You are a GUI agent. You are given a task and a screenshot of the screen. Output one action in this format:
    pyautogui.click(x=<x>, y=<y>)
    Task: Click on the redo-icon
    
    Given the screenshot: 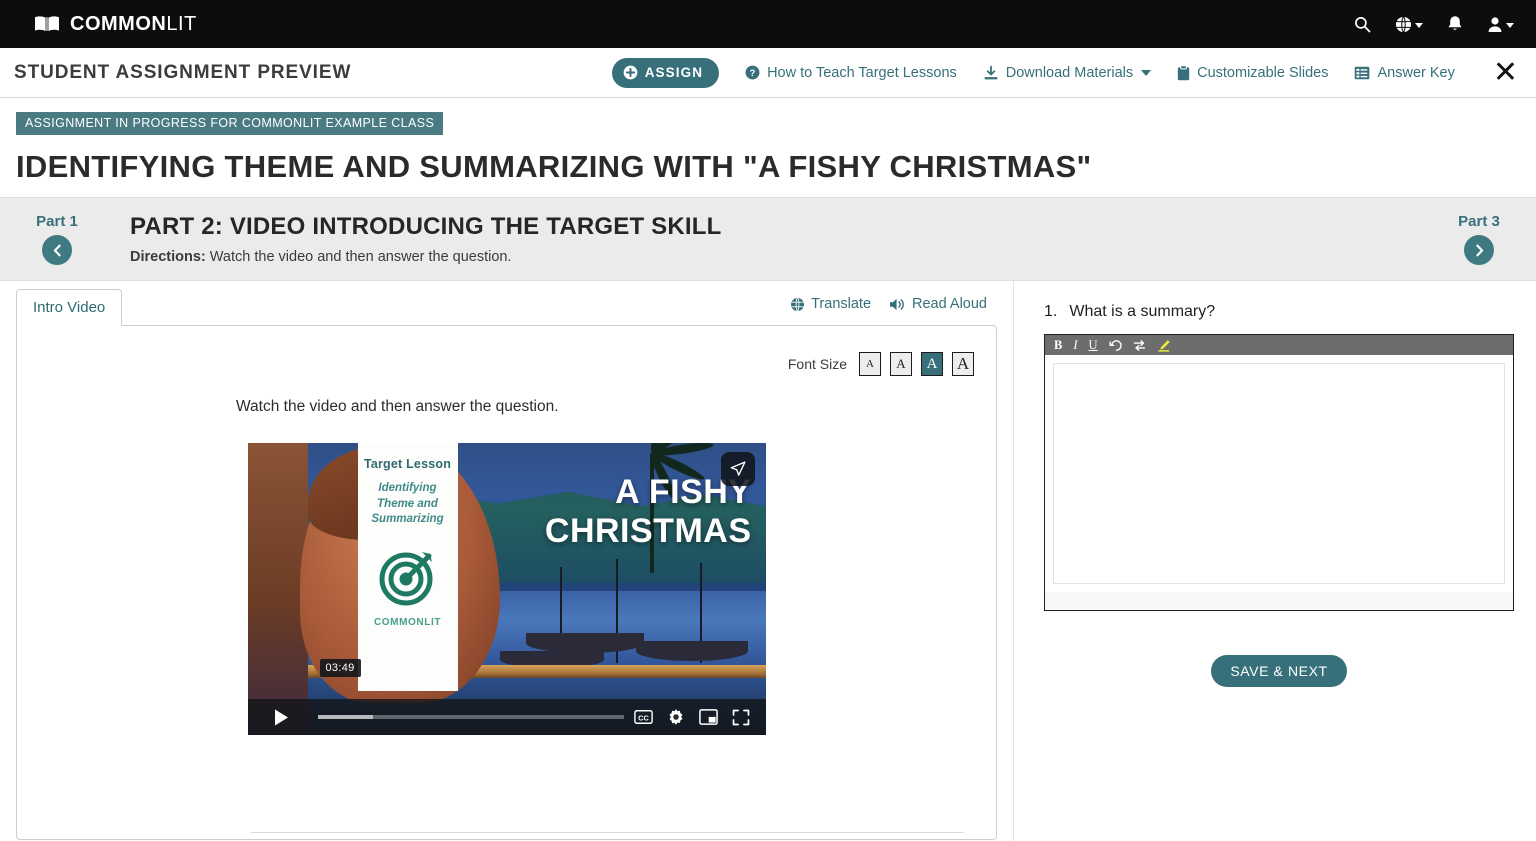 What is the action you would take?
    pyautogui.click(x=1139, y=345)
    